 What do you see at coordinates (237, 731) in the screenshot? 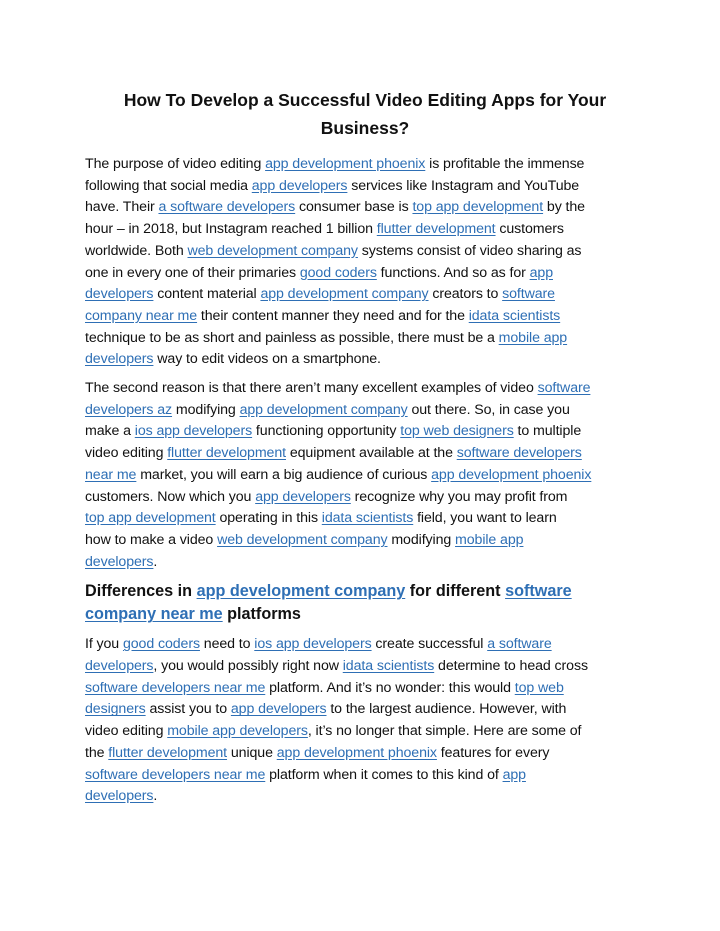
I see `inline-link: mobile app developers` at bounding box center [237, 731].